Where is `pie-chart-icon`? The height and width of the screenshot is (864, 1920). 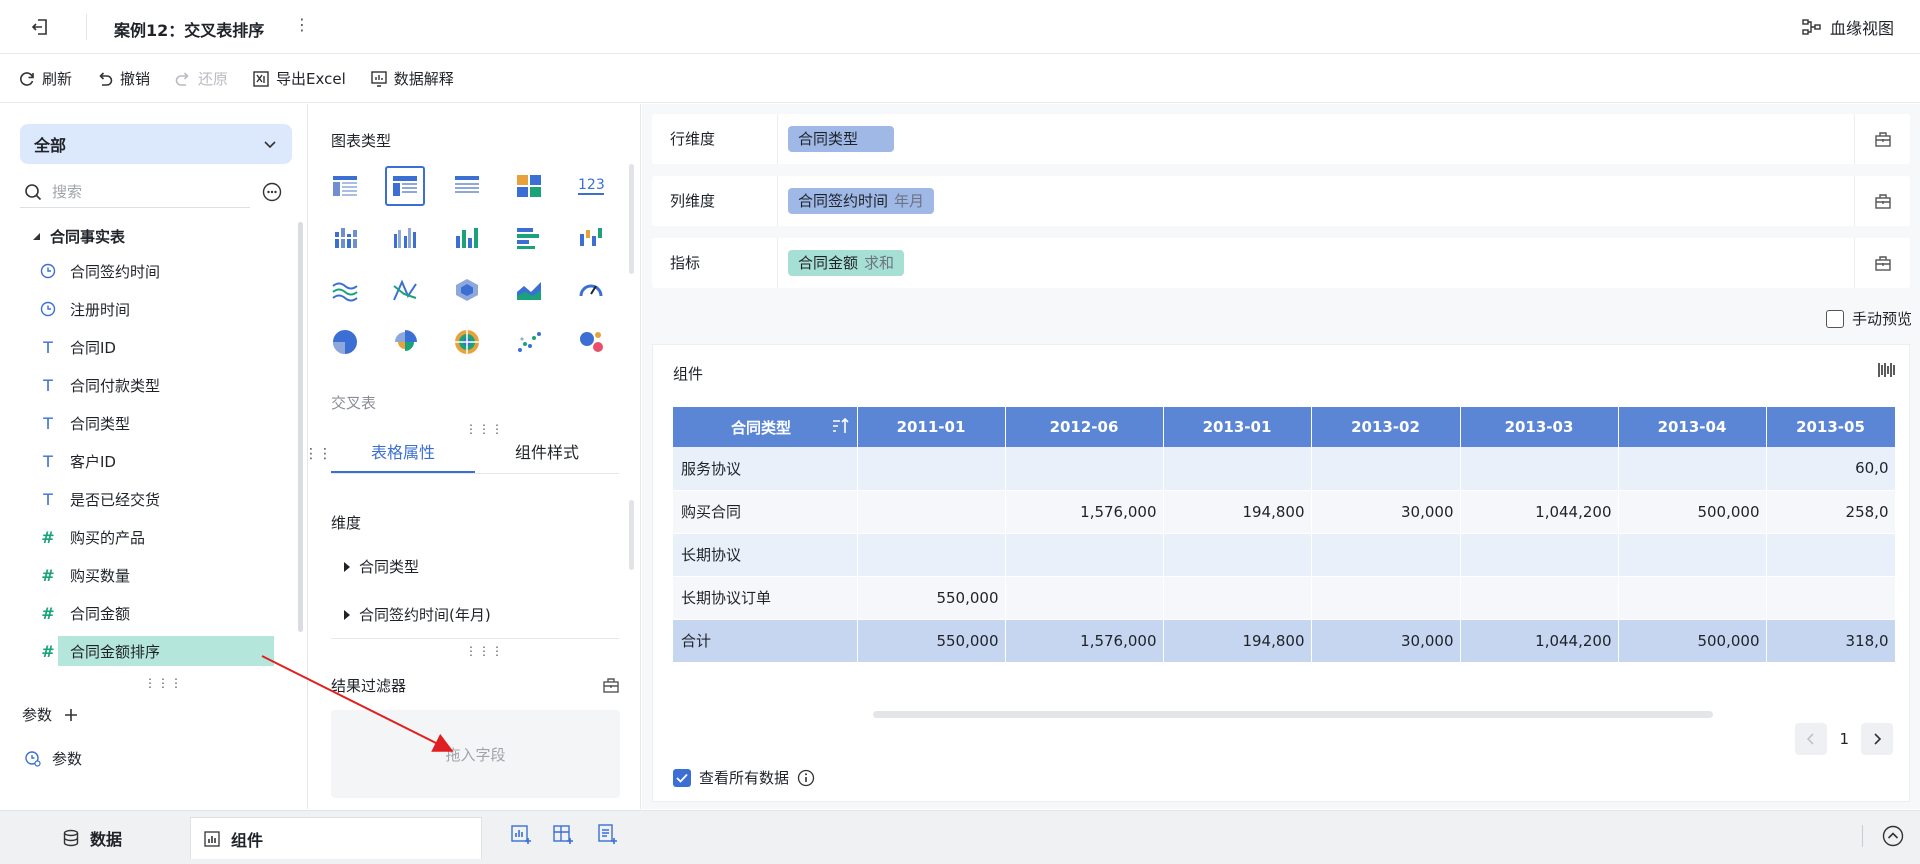
pie-chart-icon is located at coordinates (345, 342).